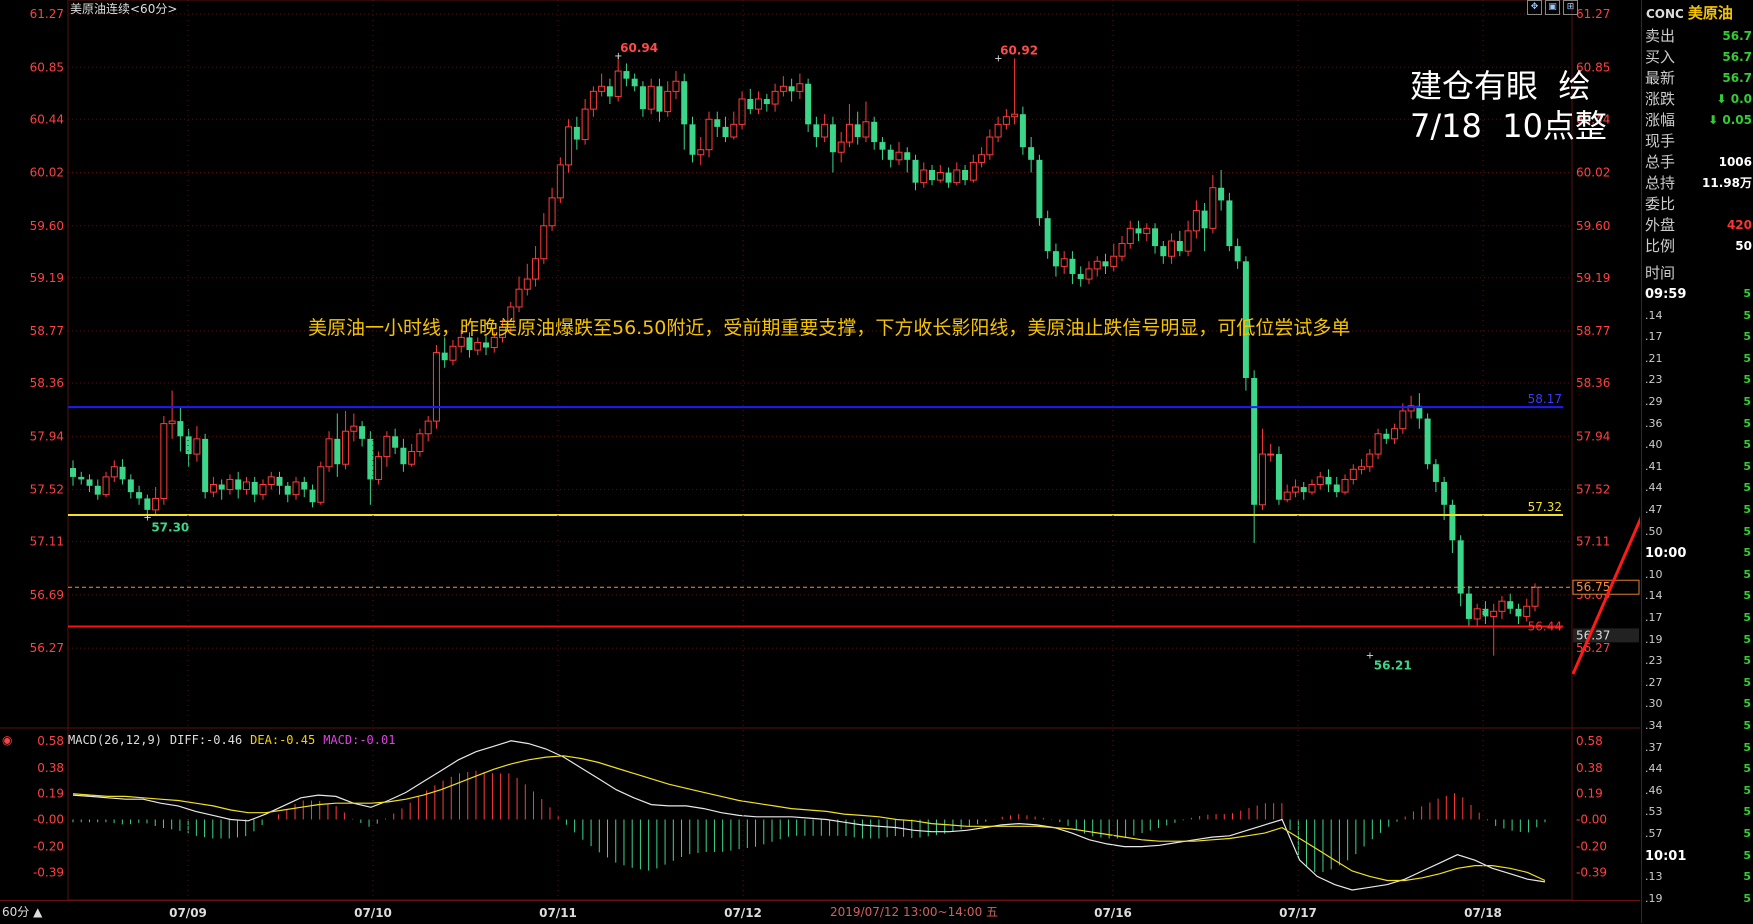 The width and height of the screenshot is (1753, 924). I want to click on symbol-name: 美原油, so click(1710, 13).